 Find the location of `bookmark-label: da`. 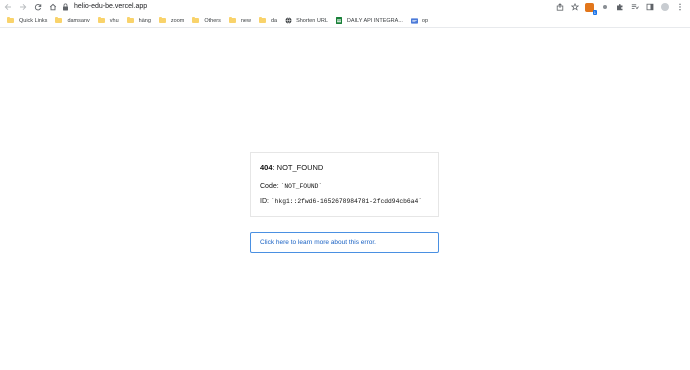

bookmark-label: da is located at coordinates (274, 20).